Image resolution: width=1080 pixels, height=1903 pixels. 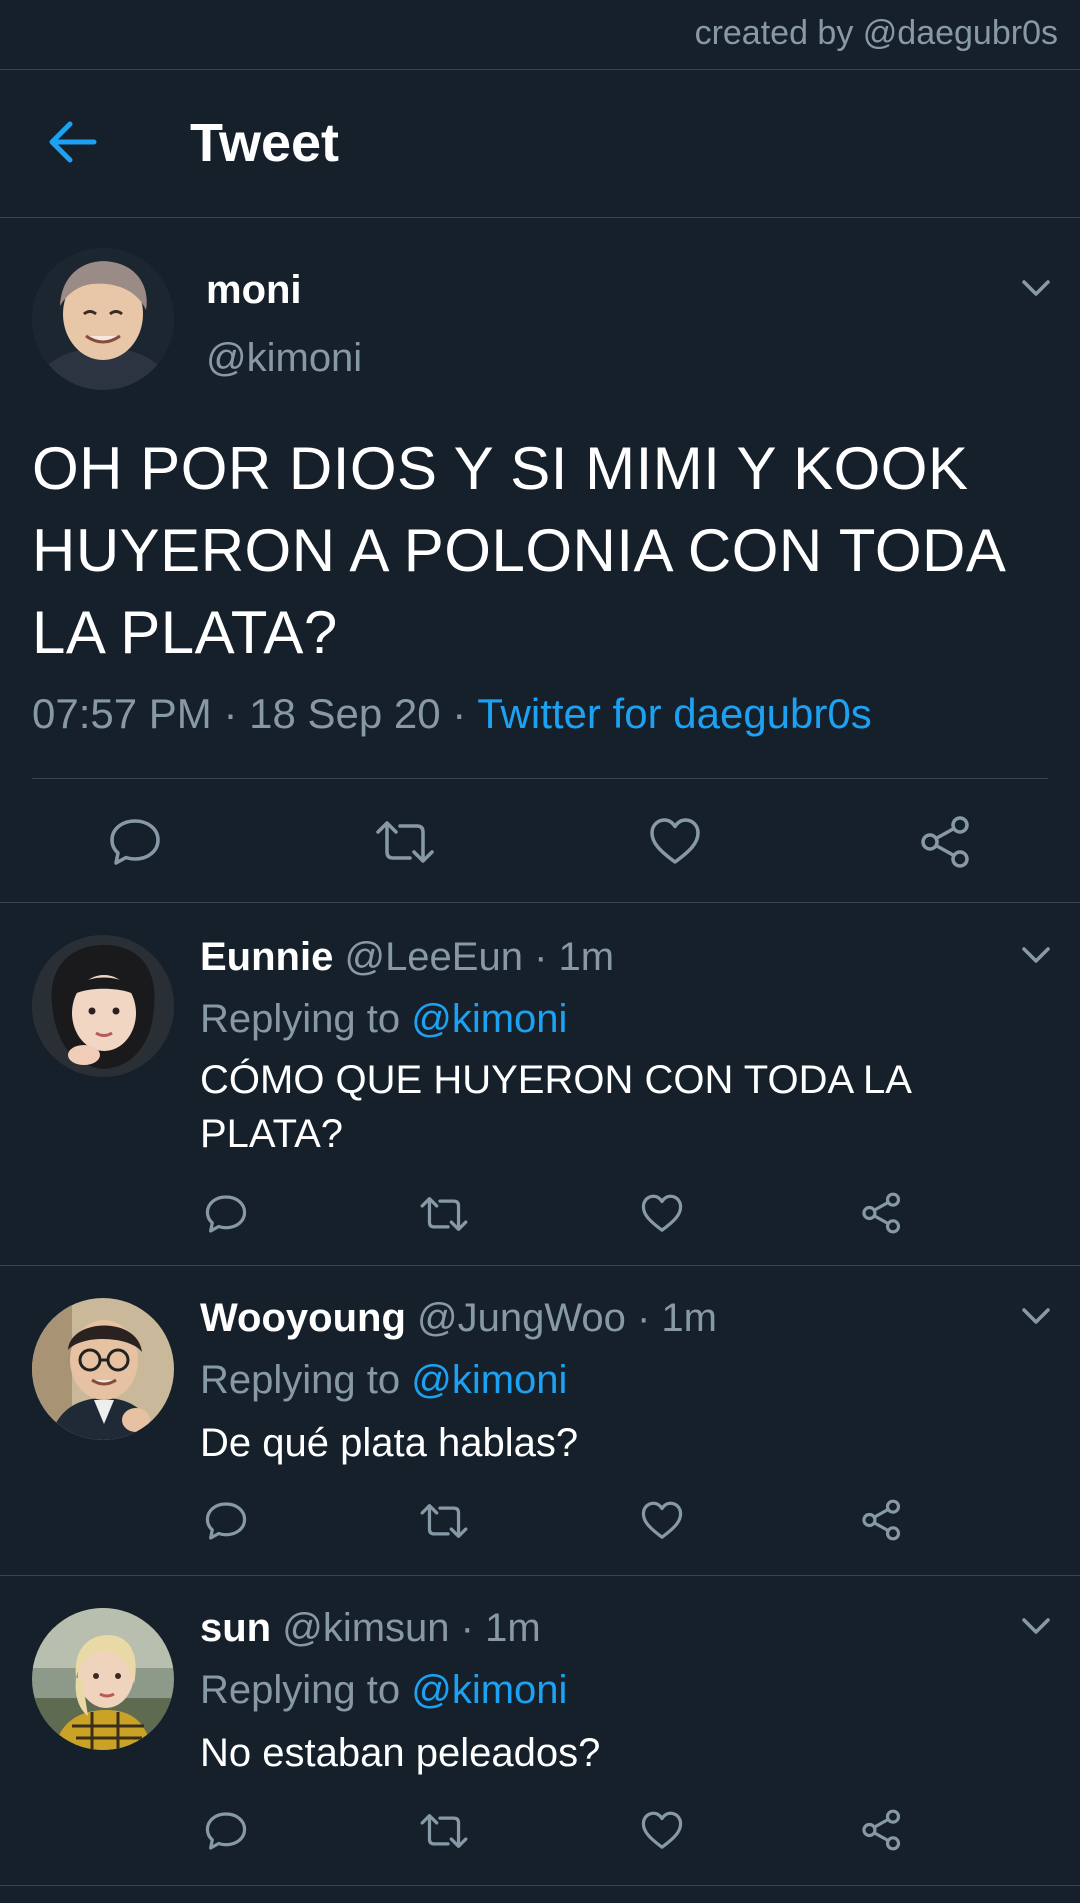 I want to click on reply-header: sun @kimsun · 1m, so click(x=370, y=1628).